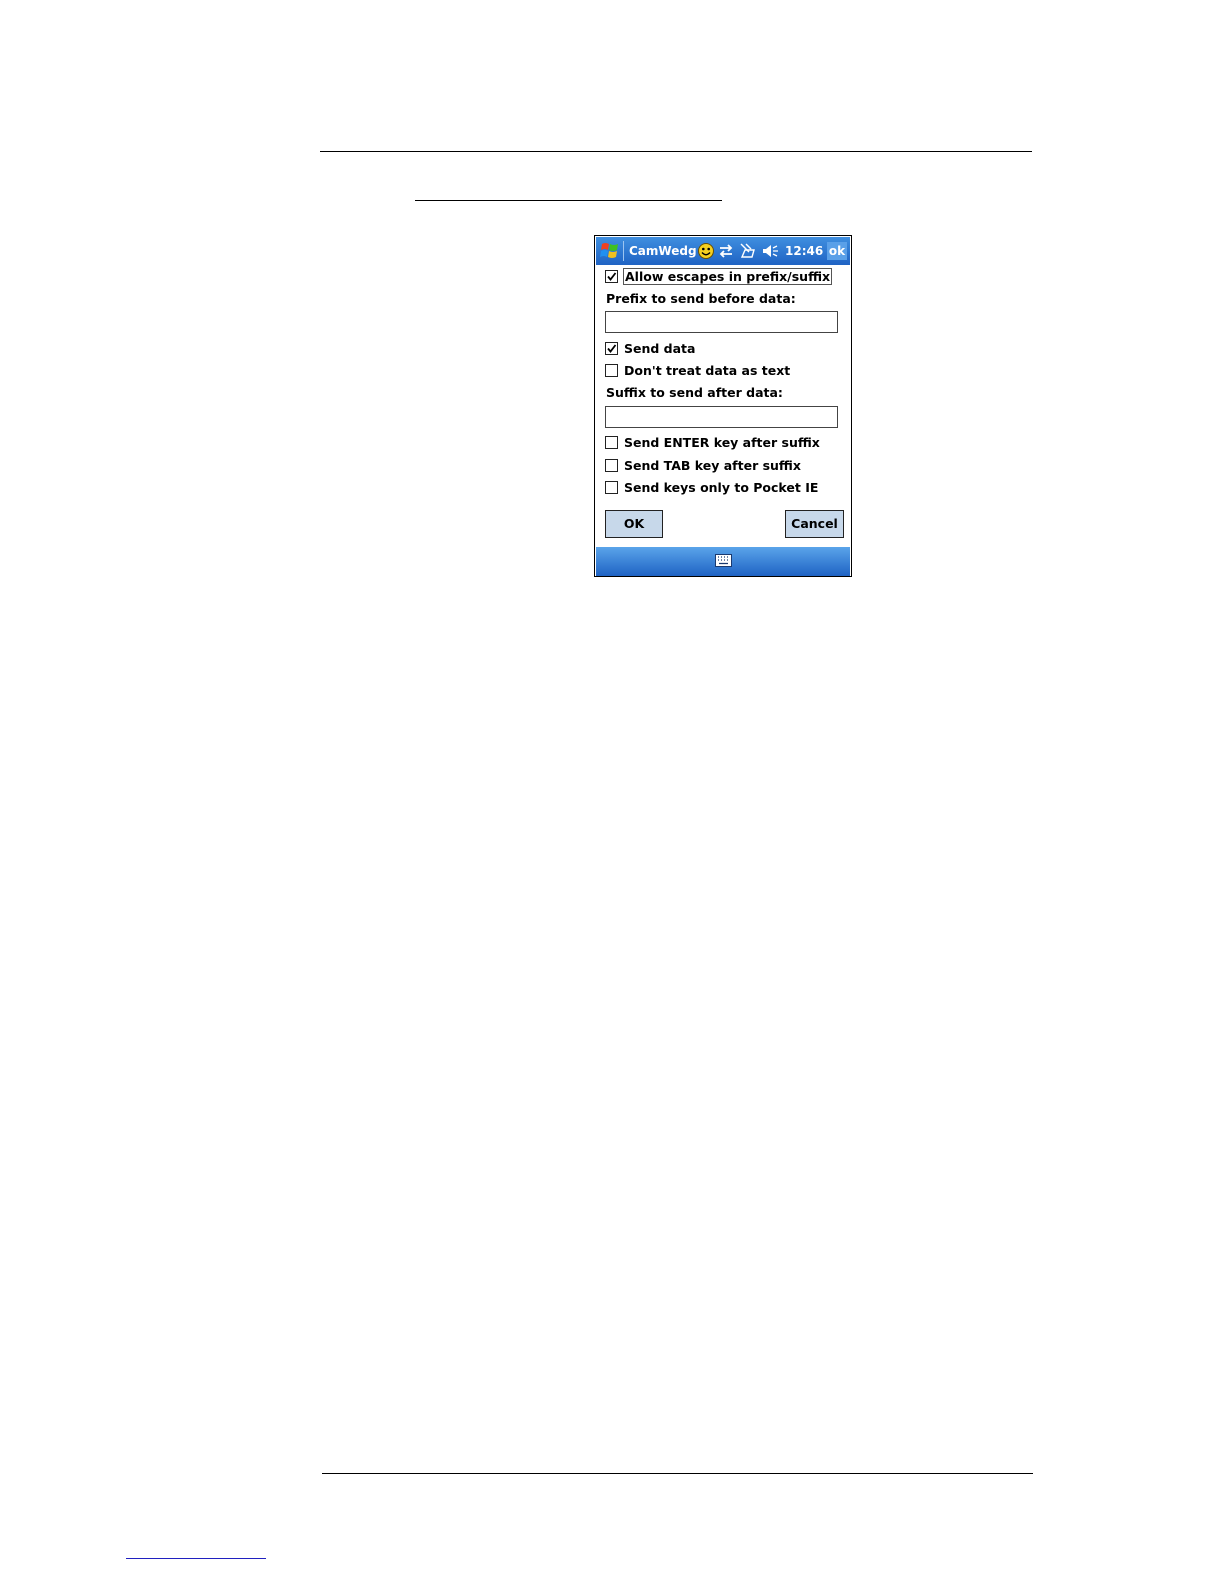 Image resolution: width=1224 pixels, height=1584 pixels. I want to click on clock: 12:46, so click(804, 251).